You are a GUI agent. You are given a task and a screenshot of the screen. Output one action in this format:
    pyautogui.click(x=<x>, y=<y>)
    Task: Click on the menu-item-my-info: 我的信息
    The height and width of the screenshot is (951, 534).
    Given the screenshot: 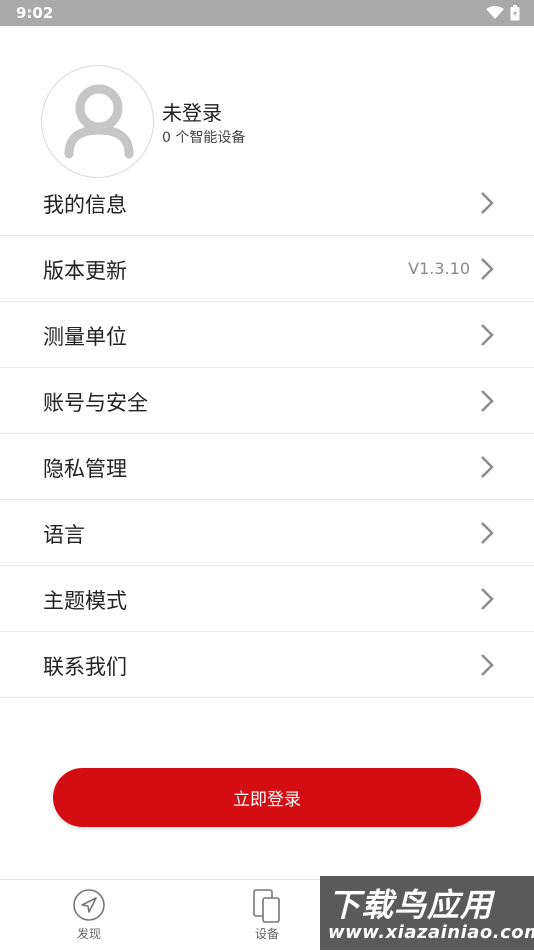 What is the action you would take?
    pyautogui.click(x=267, y=203)
    